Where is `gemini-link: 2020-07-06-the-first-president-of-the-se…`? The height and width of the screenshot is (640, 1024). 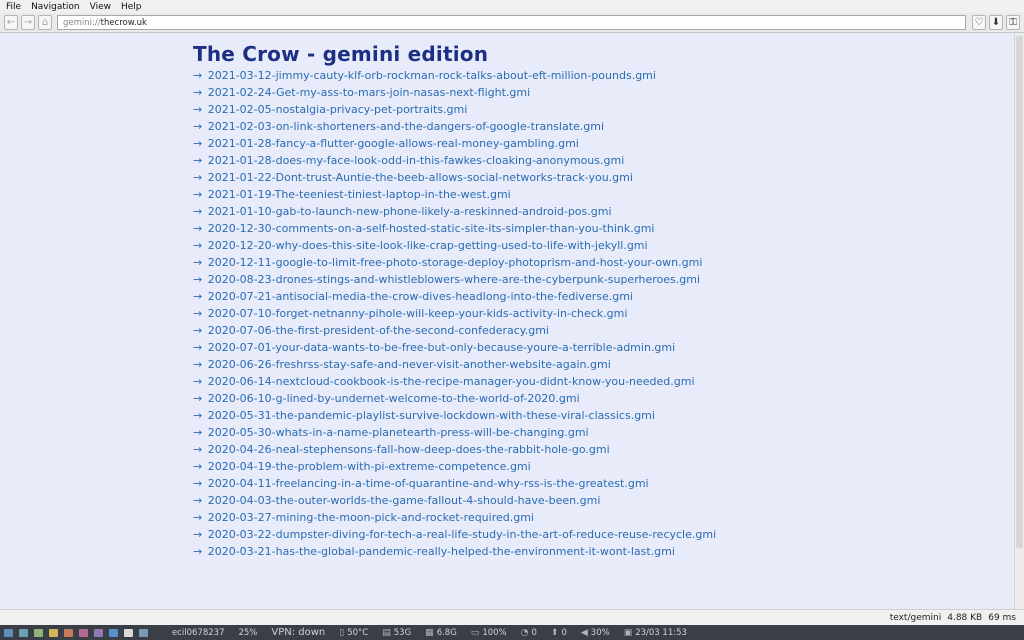 gemini-link: 2020-07-06-the-first-president-of-the-se… is located at coordinates (378, 330).